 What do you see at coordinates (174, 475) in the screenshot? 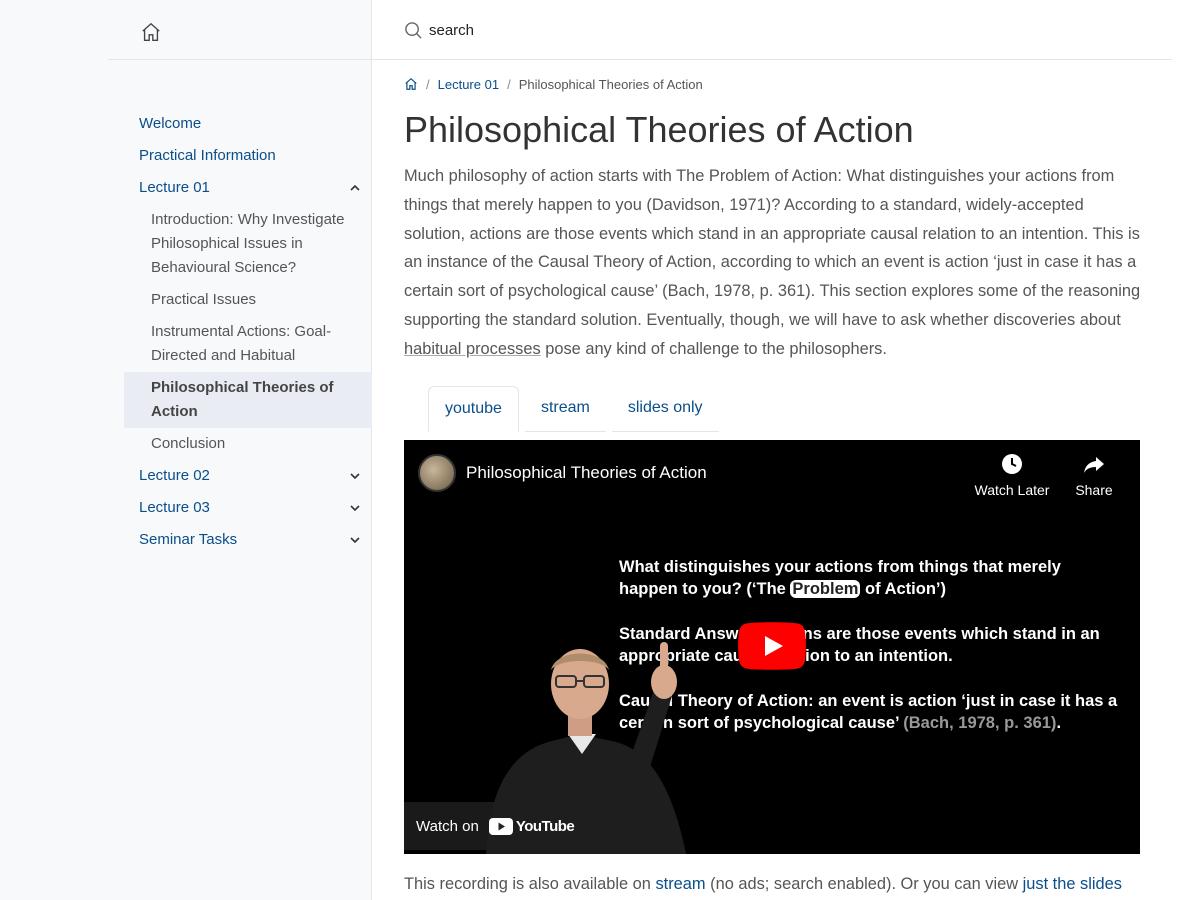
I see `sidebar-item-label: Lecture 02` at bounding box center [174, 475].